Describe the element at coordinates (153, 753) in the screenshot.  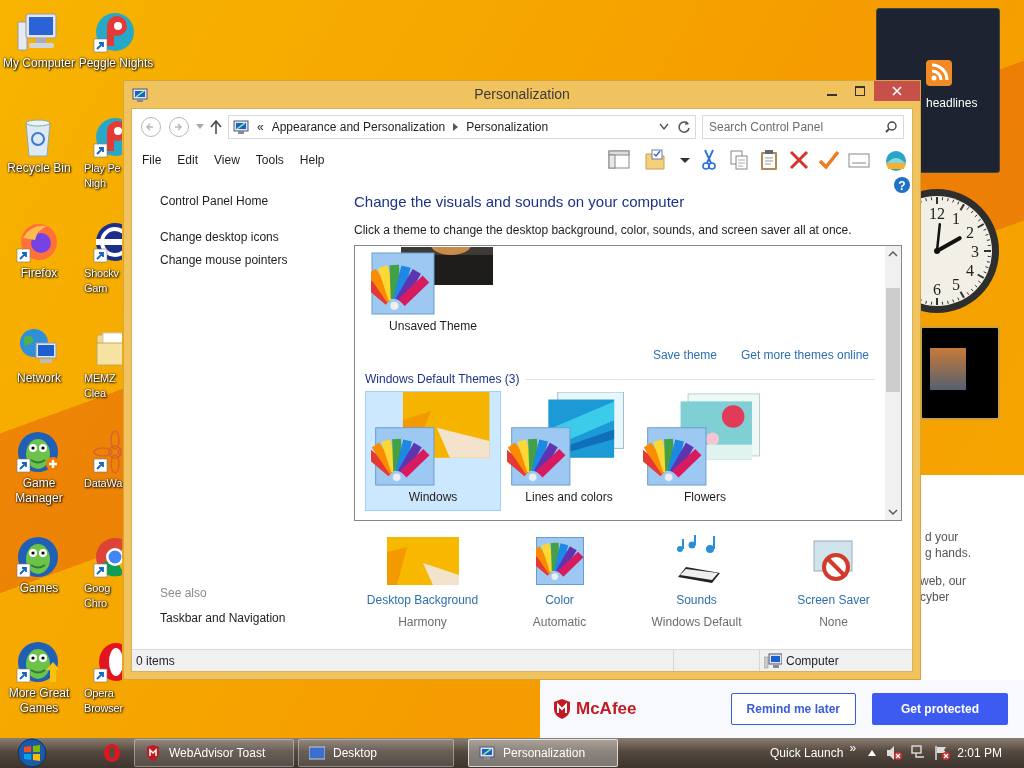
I see `shield-icon` at that location.